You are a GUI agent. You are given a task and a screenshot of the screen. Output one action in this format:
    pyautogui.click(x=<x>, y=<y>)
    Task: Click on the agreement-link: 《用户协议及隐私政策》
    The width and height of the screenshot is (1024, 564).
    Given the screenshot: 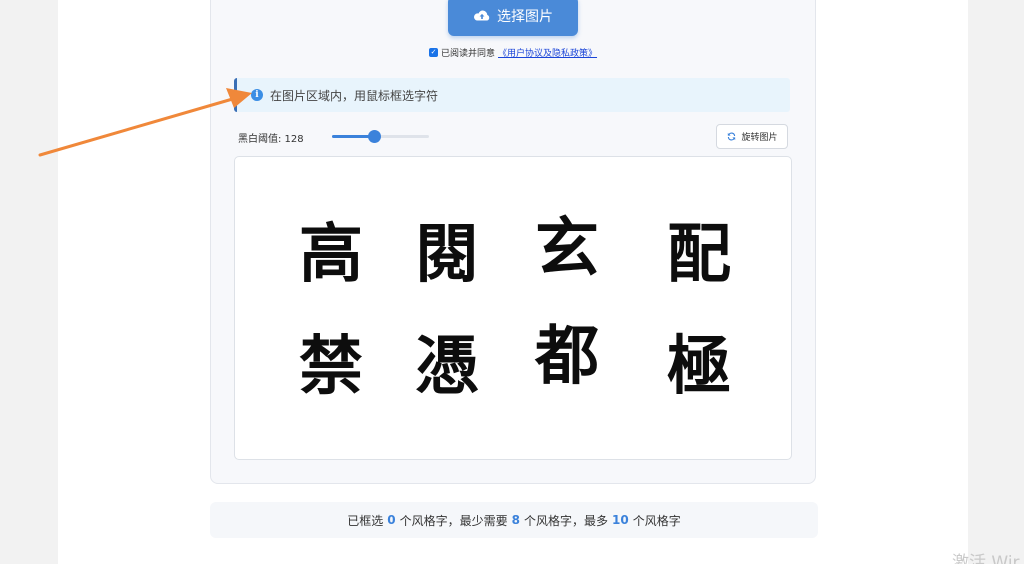 What is the action you would take?
    pyautogui.click(x=547, y=52)
    